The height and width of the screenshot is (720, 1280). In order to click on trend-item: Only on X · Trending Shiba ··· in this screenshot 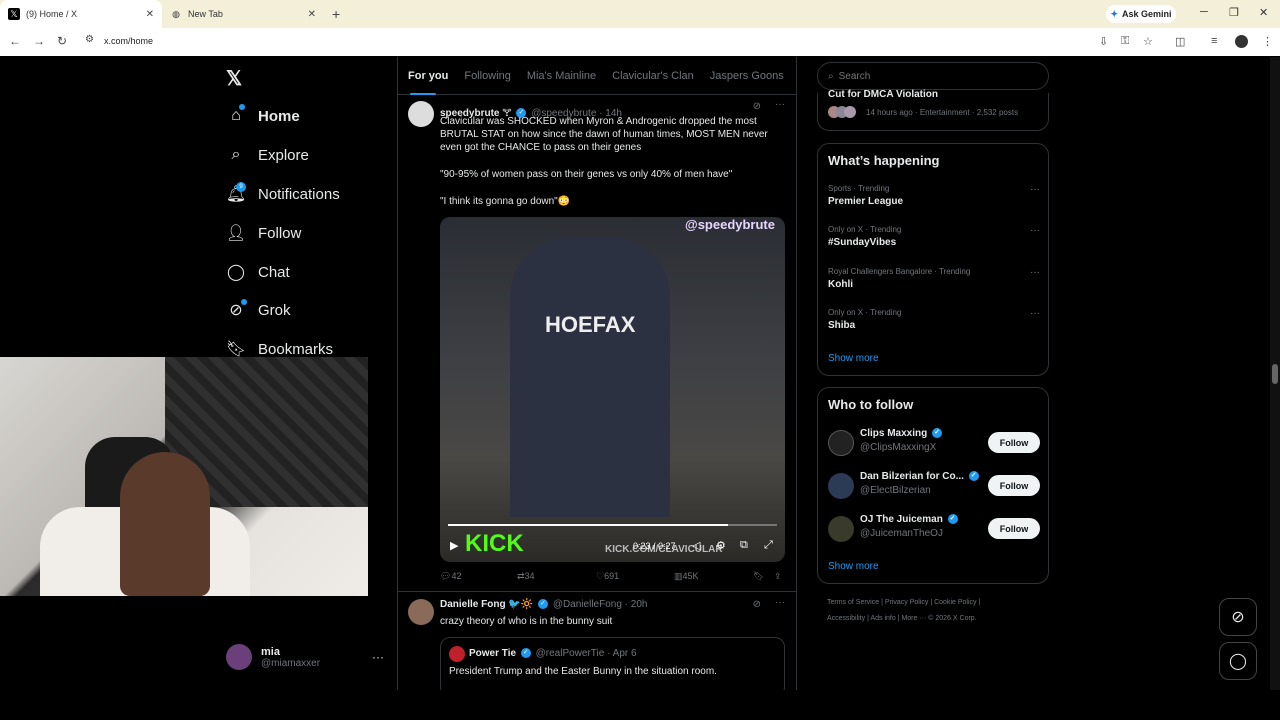, I will do `click(934, 319)`.